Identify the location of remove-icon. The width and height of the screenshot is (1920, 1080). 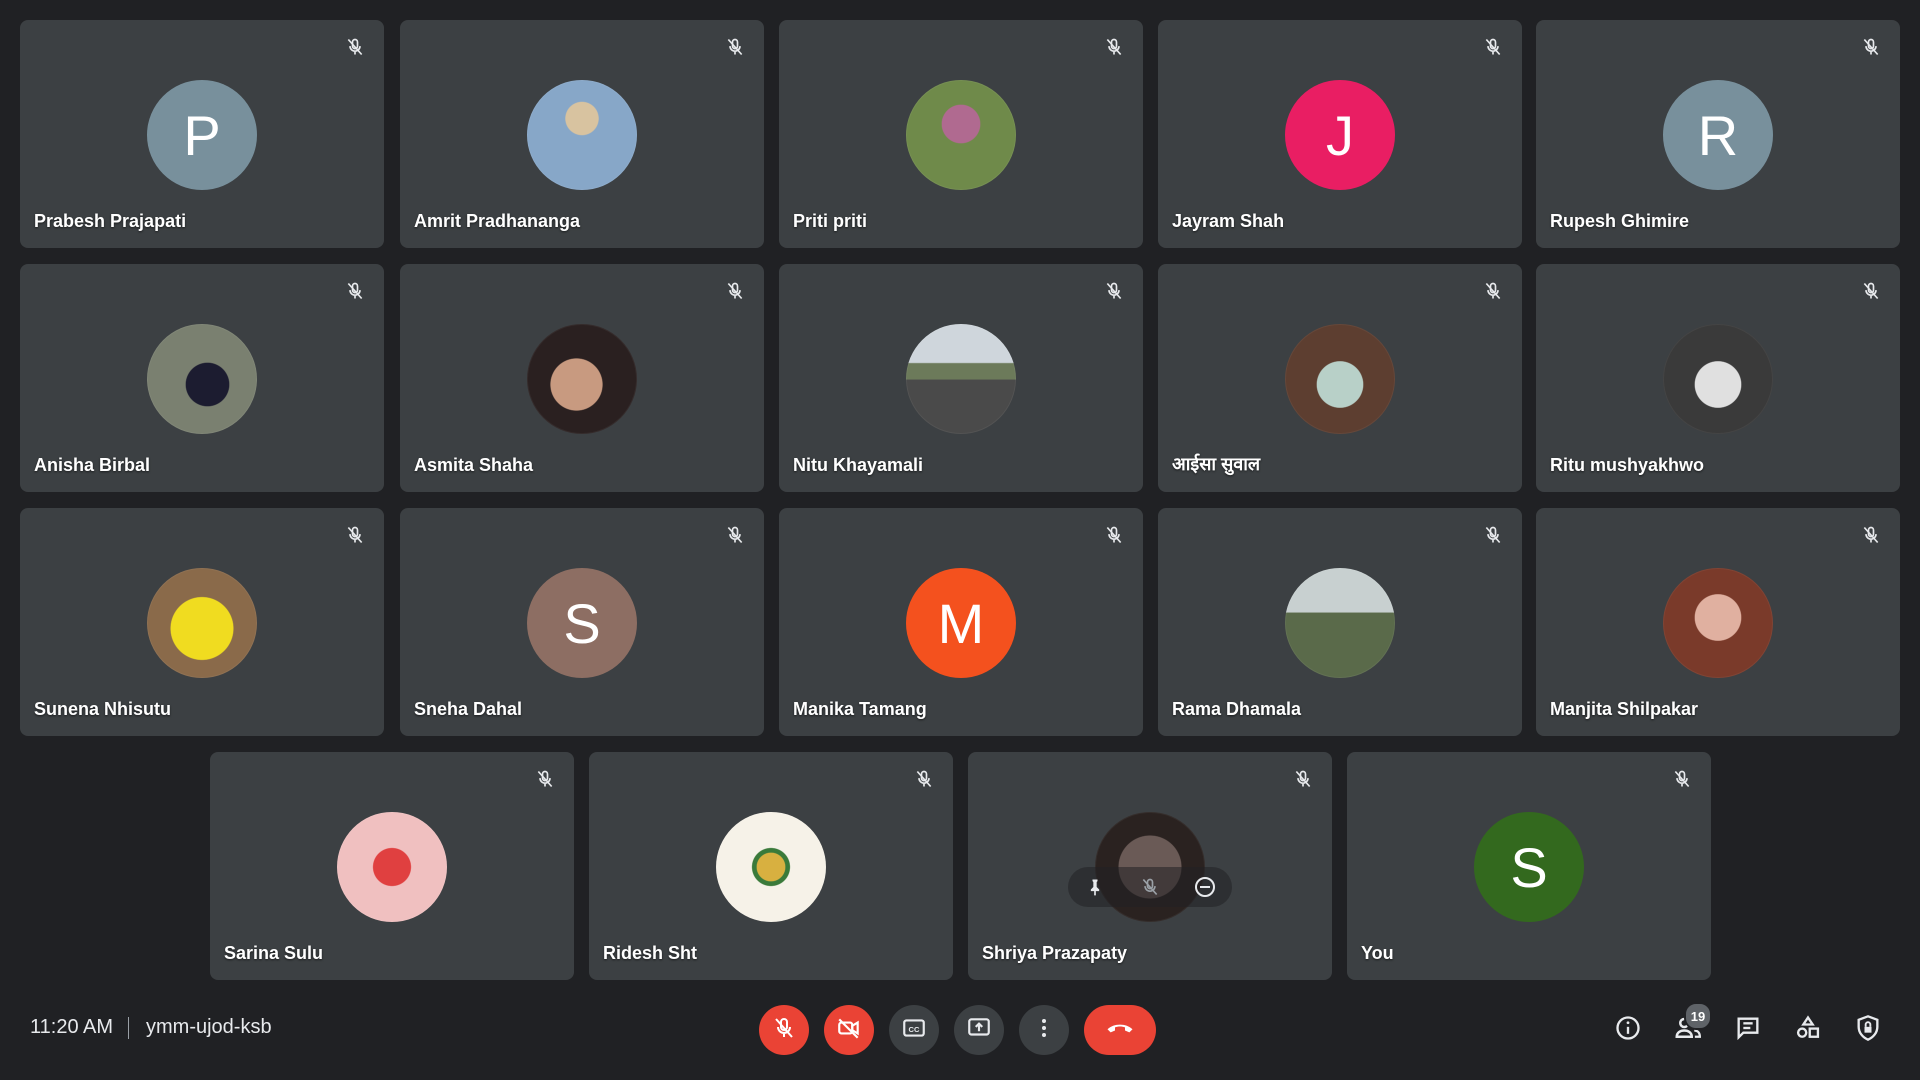
(1205, 887).